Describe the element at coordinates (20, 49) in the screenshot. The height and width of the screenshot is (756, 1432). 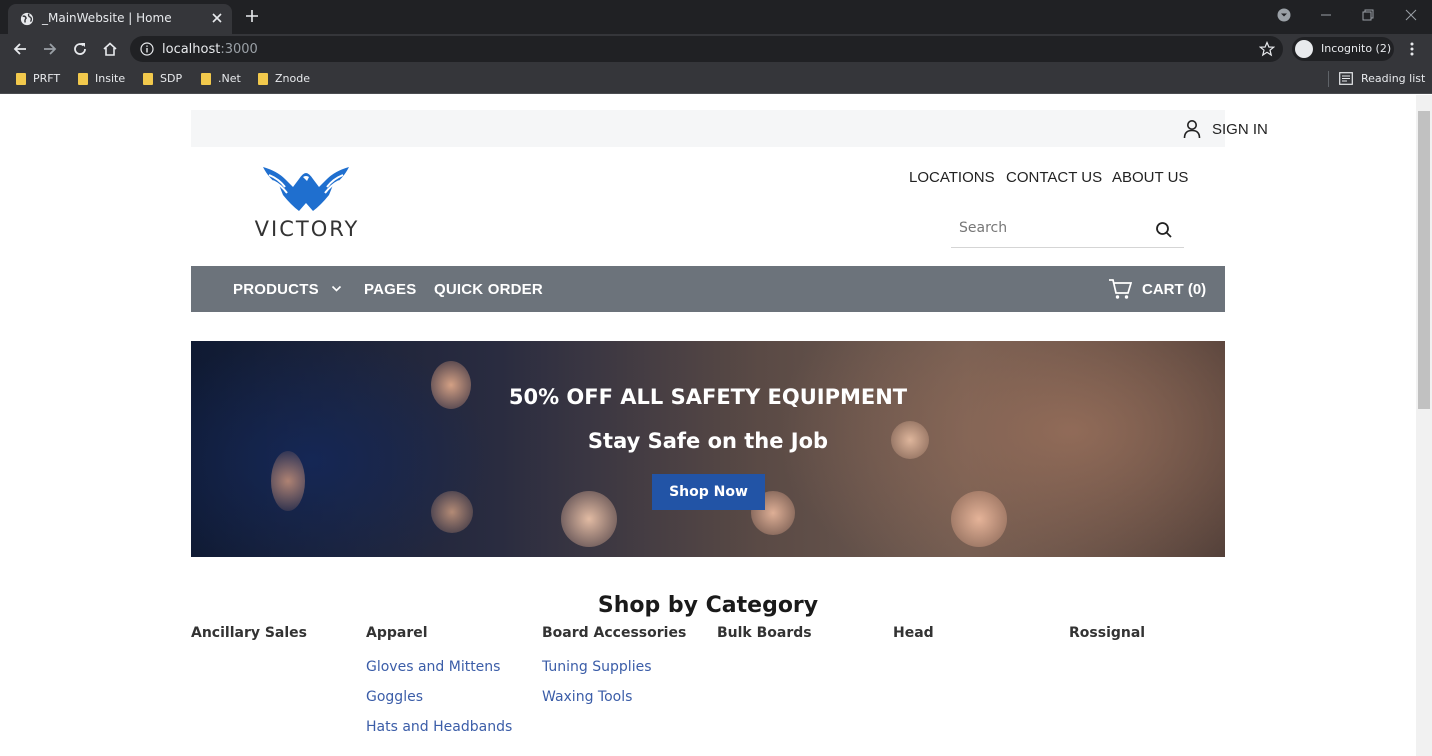
I see `back-icon` at that location.